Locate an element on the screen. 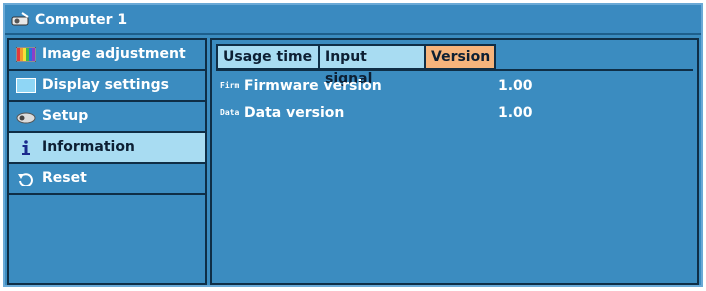 Image resolution: width=706 pixels, height=291 pixels. tab-usage-time: Usage time is located at coordinates (268, 57).